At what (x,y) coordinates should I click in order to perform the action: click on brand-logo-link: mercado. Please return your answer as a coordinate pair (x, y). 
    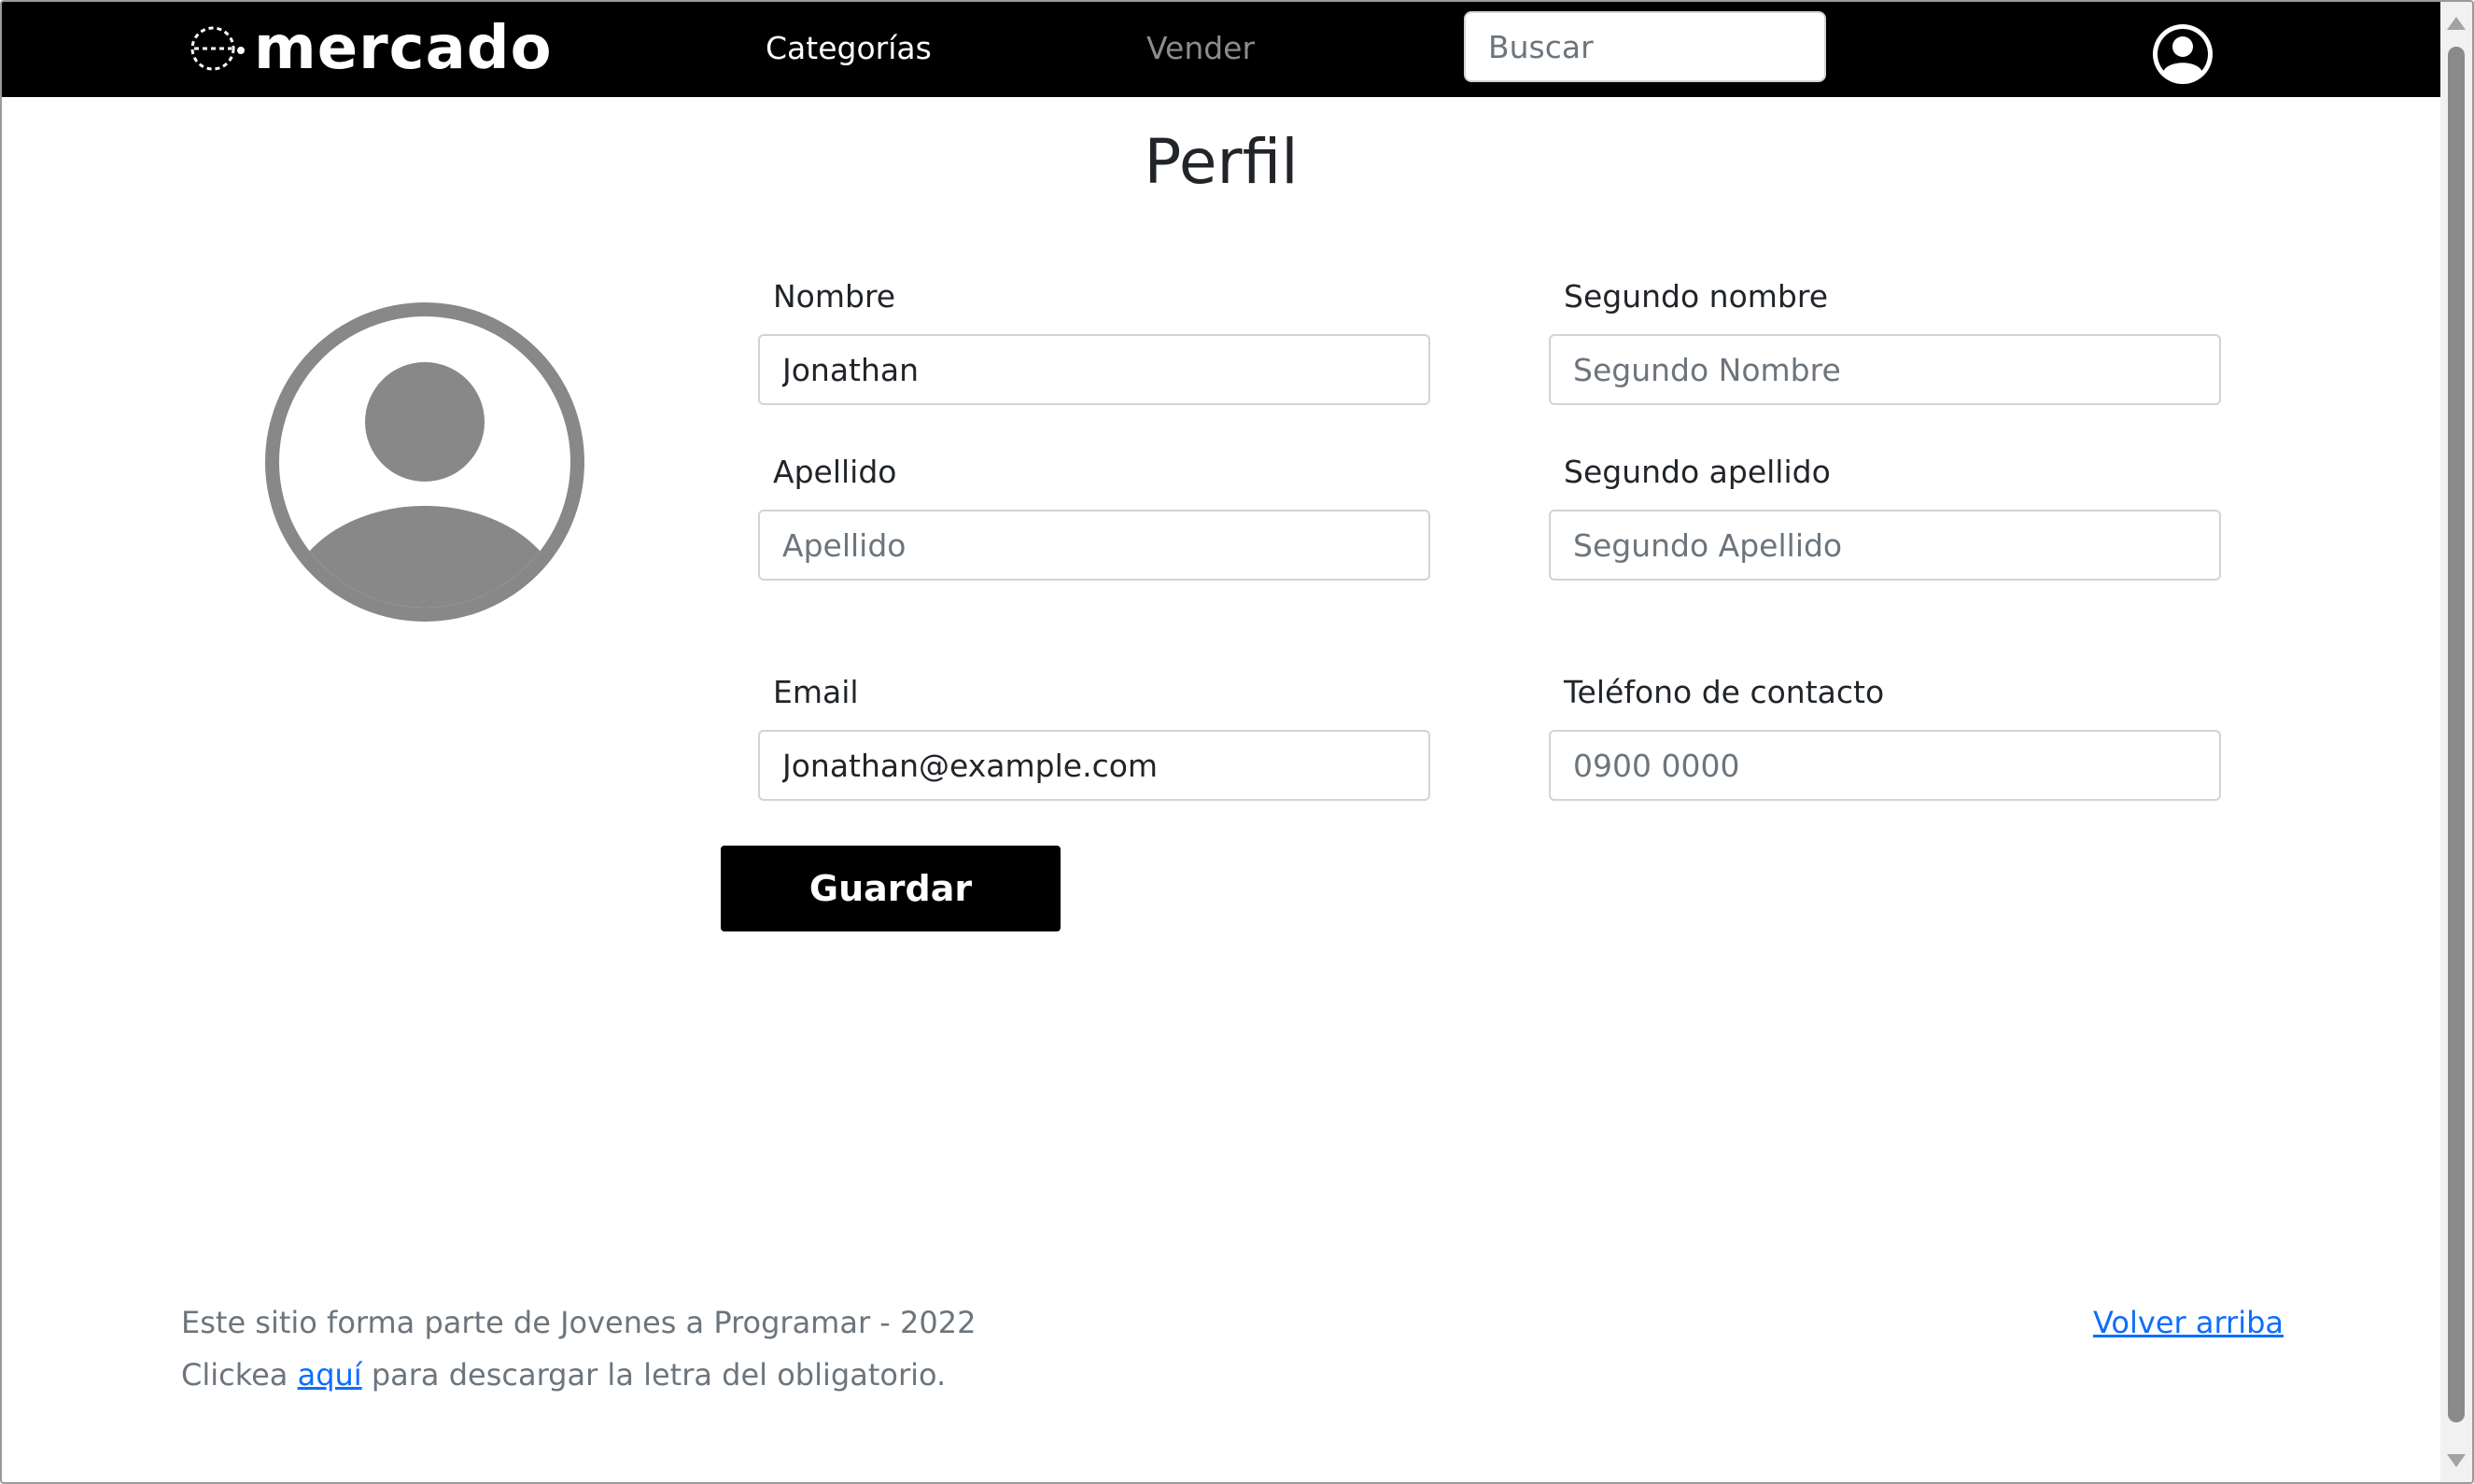
    Looking at the image, I should click on (371, 48).